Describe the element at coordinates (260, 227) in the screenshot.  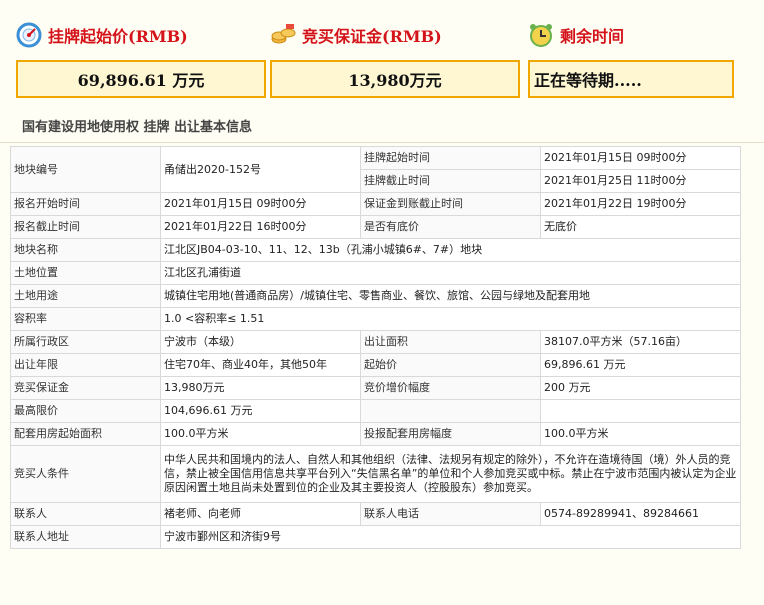
I see `value-reg-end: 2021年01月22日 16时00分` at that location.